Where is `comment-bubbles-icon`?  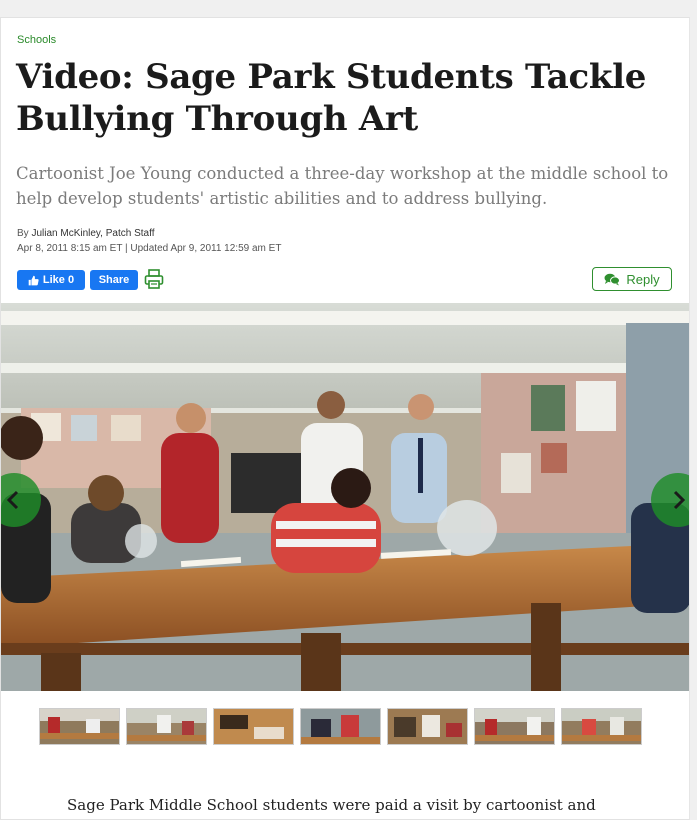 comment-bubbles-icon is located at coordinates (612, 279).